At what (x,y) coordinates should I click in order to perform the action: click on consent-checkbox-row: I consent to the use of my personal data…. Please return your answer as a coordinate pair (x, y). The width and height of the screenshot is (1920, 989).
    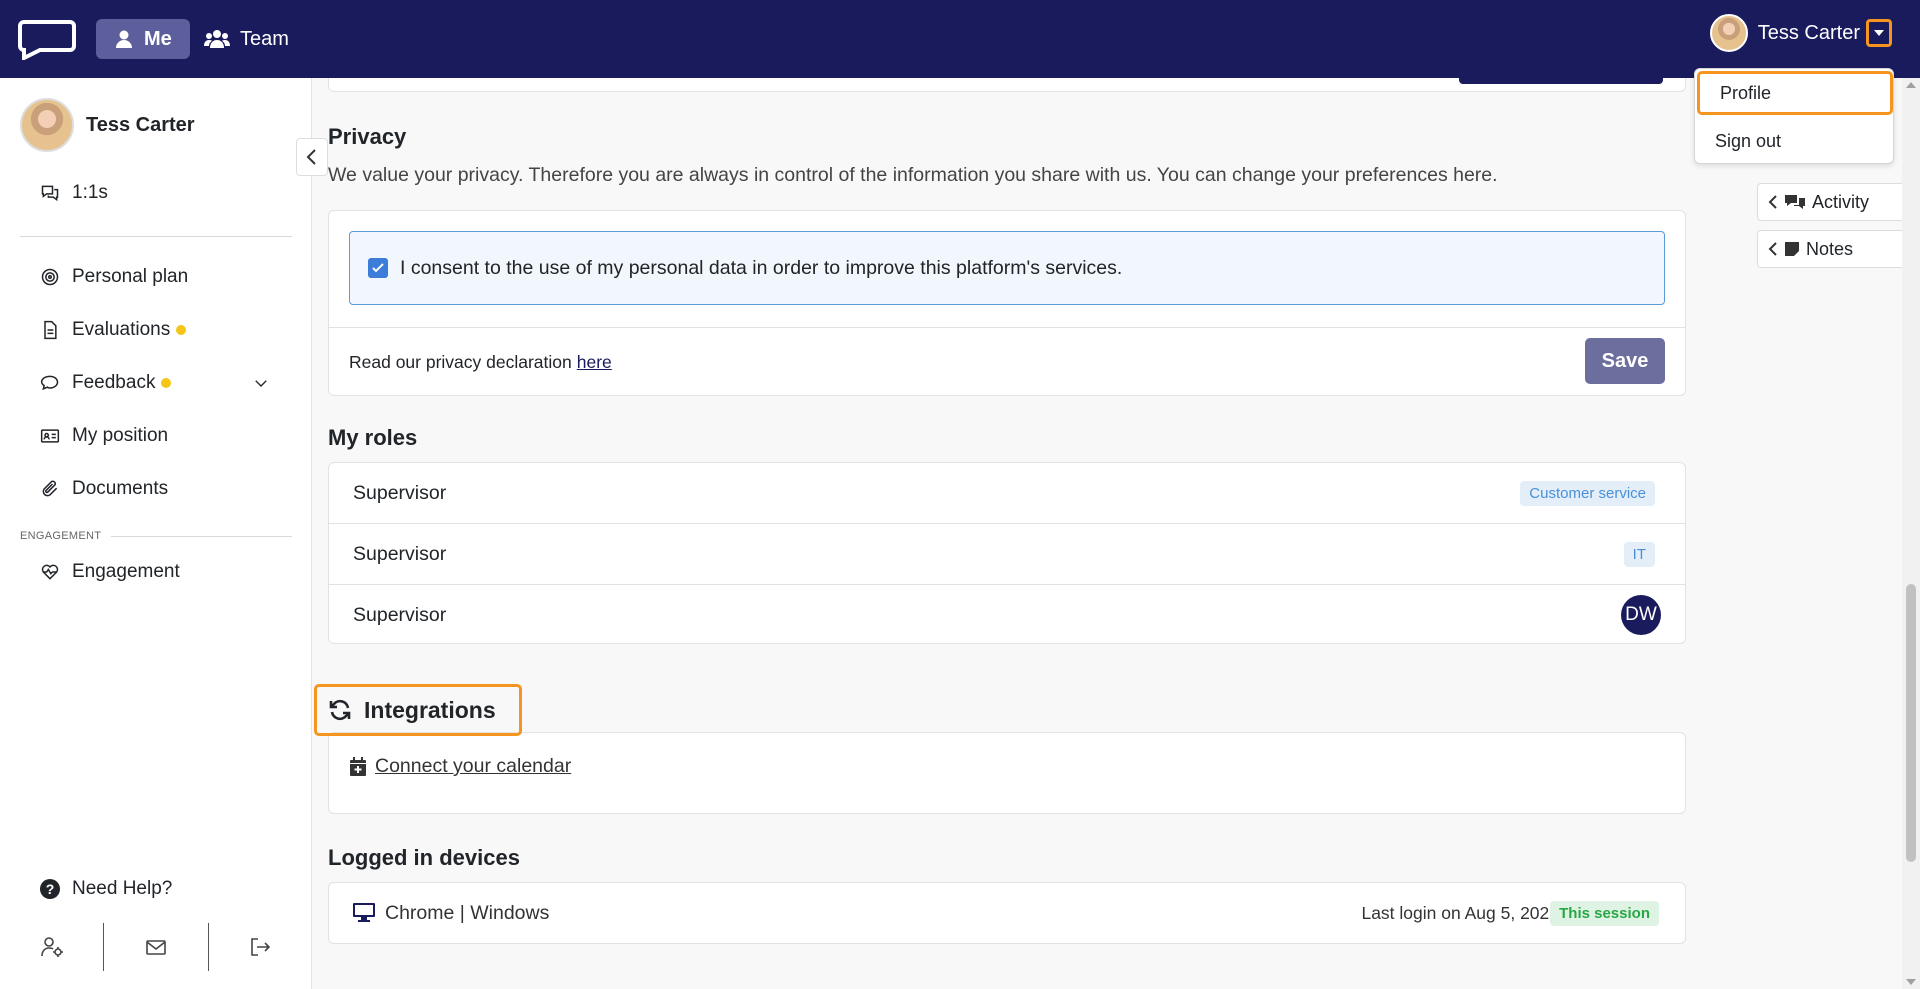
    Looking at the image, I should click on (1007, 268).